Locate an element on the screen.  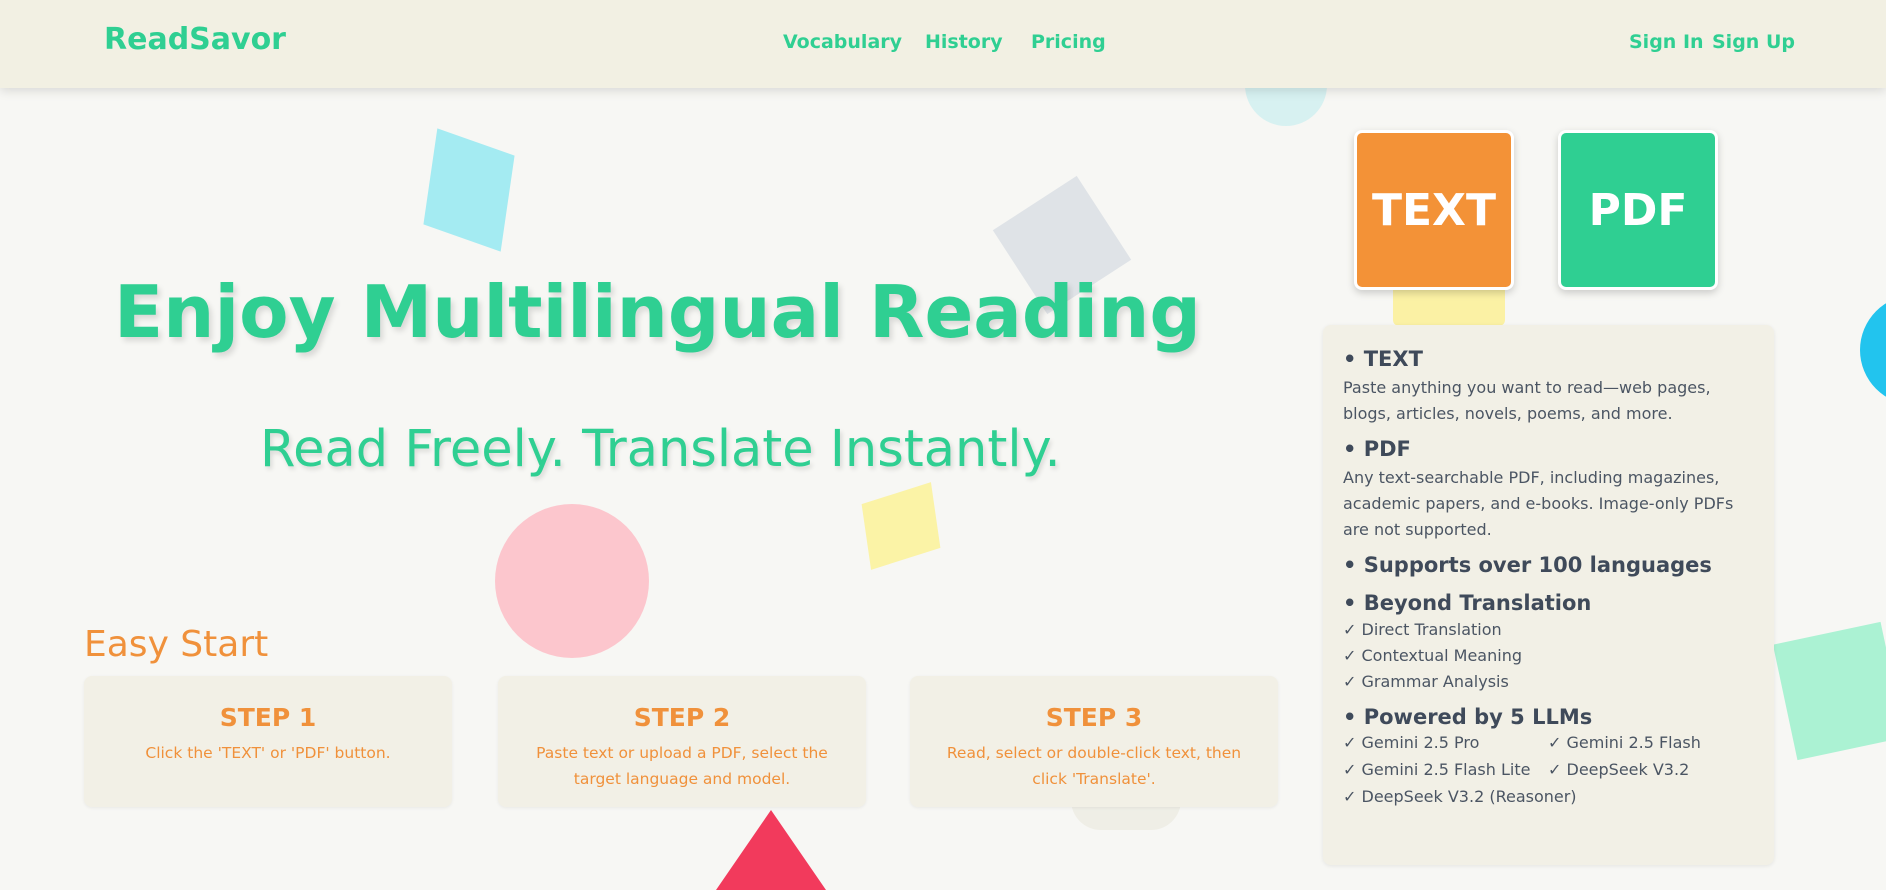
logo: ReadSavor is located at coordinates (195, 39).